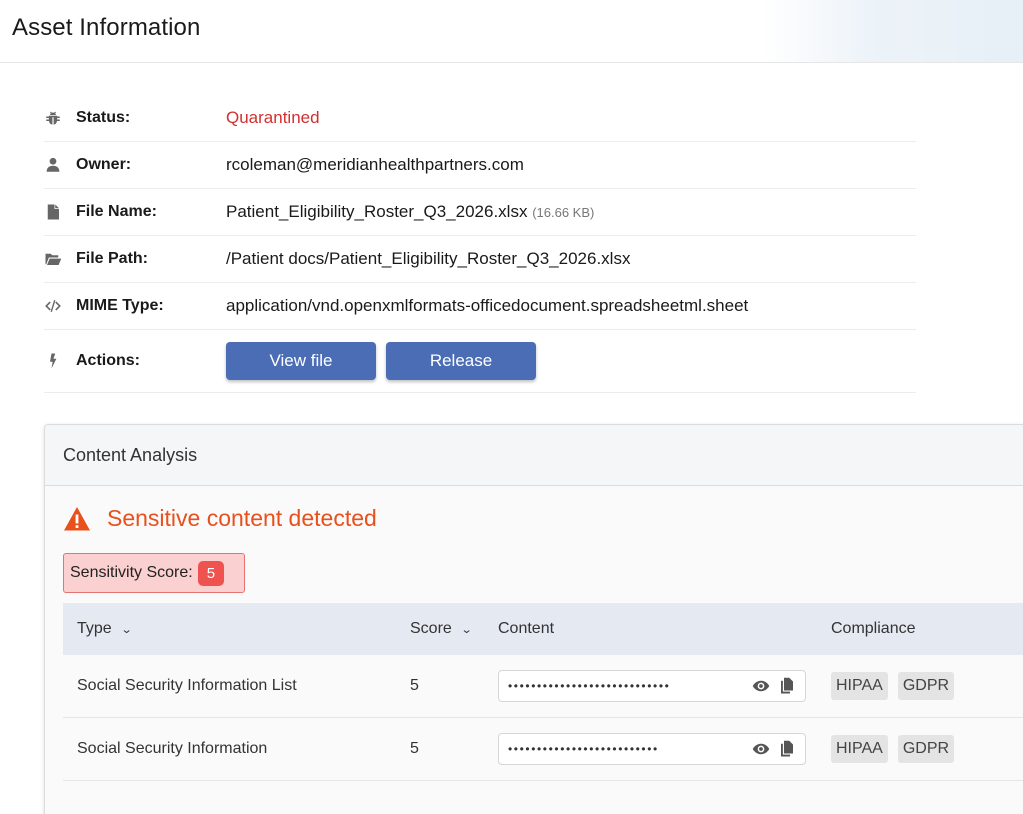 Image resolution: width=1023 pixels, height=814 pixels. Describe the element at coordinates (893, 31) in the screenshot. I see `header-decoration` at that location.